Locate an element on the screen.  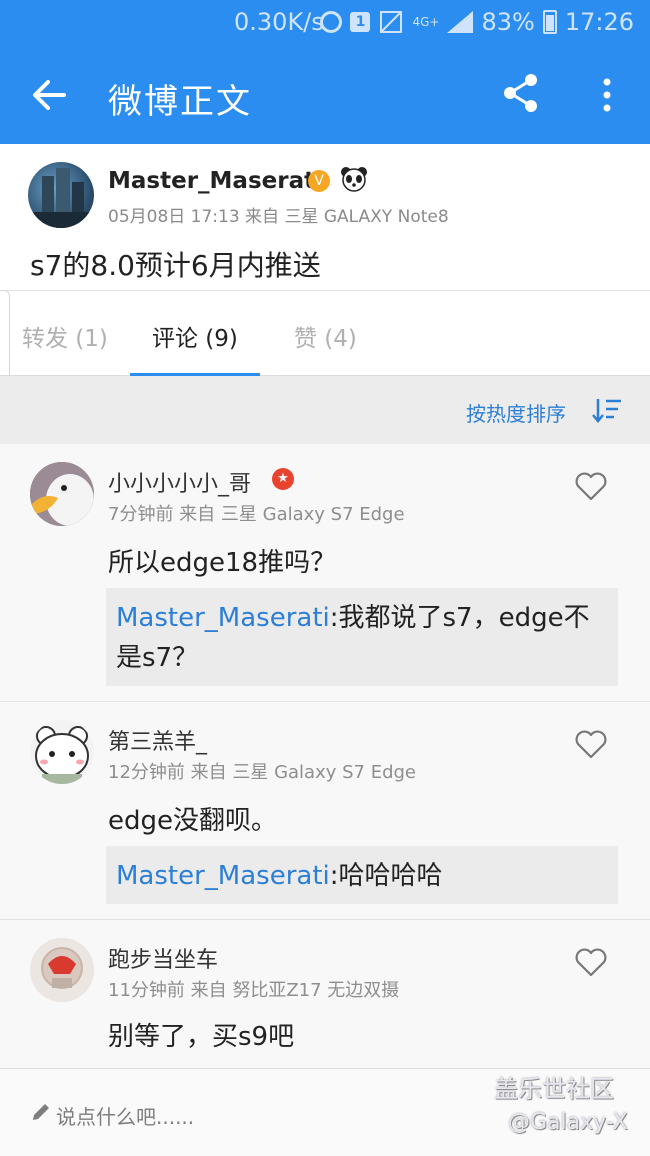
pencil-icon is located at coordinates (41, 1112).